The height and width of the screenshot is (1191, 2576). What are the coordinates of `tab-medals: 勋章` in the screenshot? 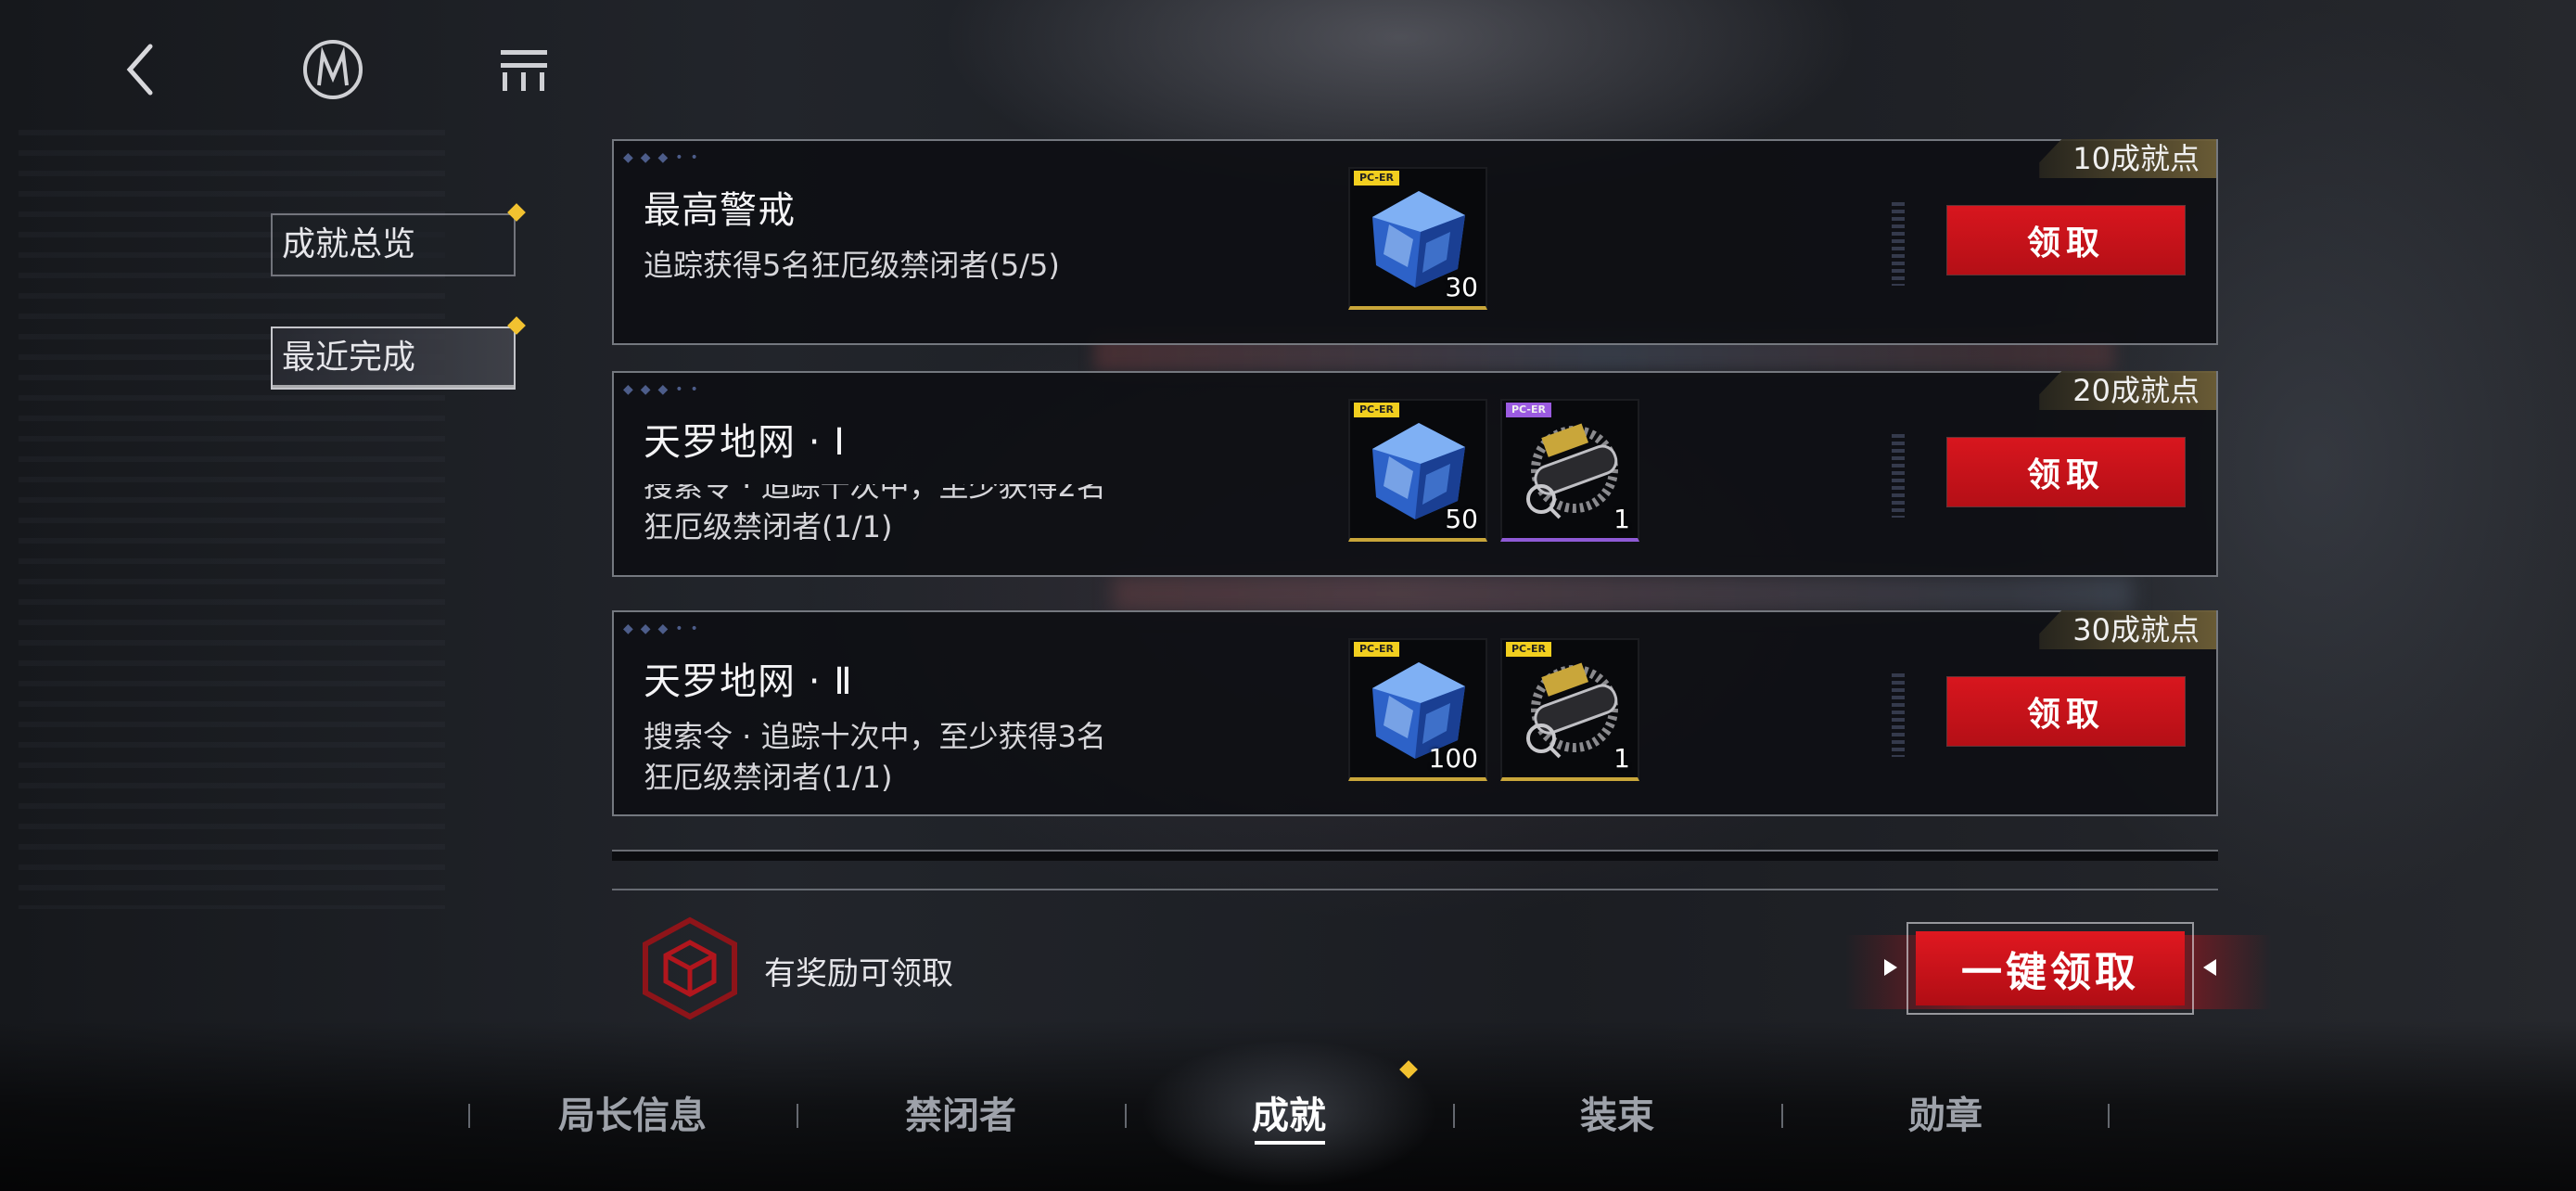 It's located at (1945, 1115).